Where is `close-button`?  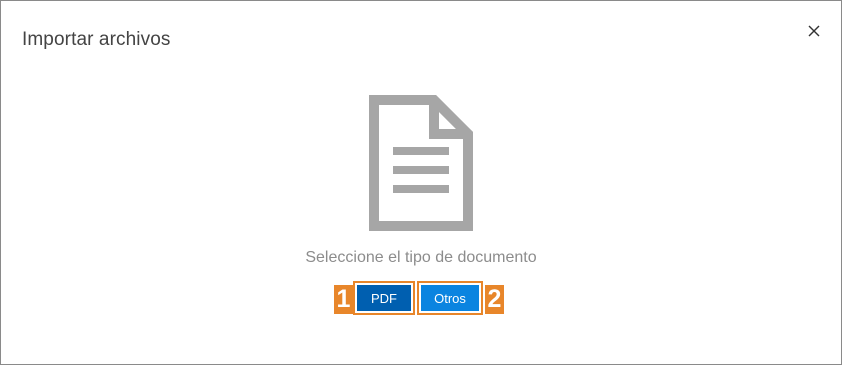
close-button is located at coordinates (814, 31).